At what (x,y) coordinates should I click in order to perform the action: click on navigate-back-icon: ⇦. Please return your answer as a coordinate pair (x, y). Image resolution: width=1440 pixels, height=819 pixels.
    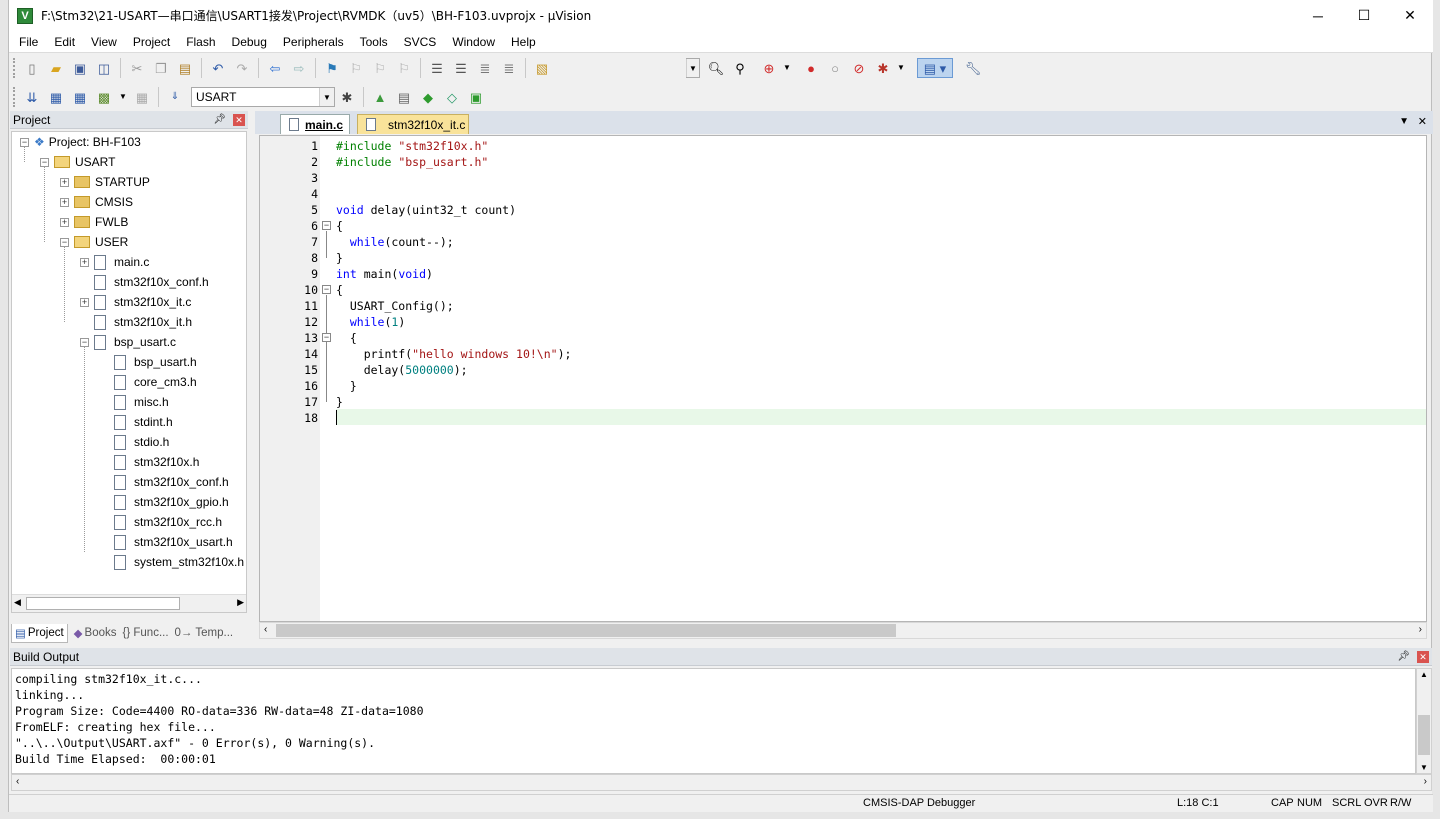
    Looking at the image, I should click on (275, 68).